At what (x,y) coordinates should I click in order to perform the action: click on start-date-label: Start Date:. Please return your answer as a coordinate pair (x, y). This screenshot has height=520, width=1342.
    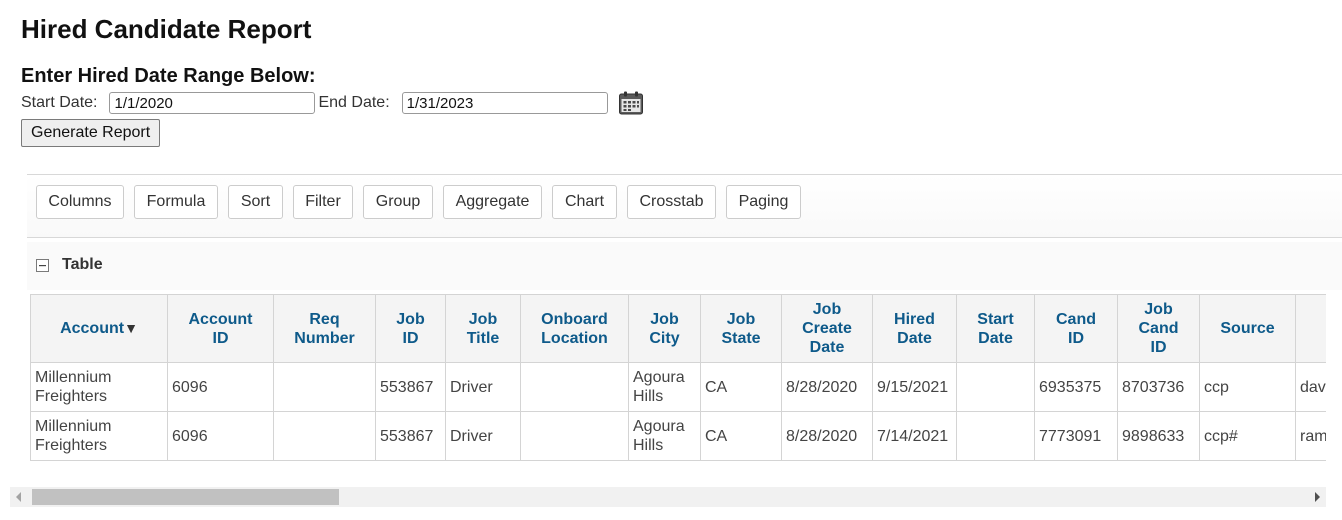
    Looking at the image, I should click on (59, 102).